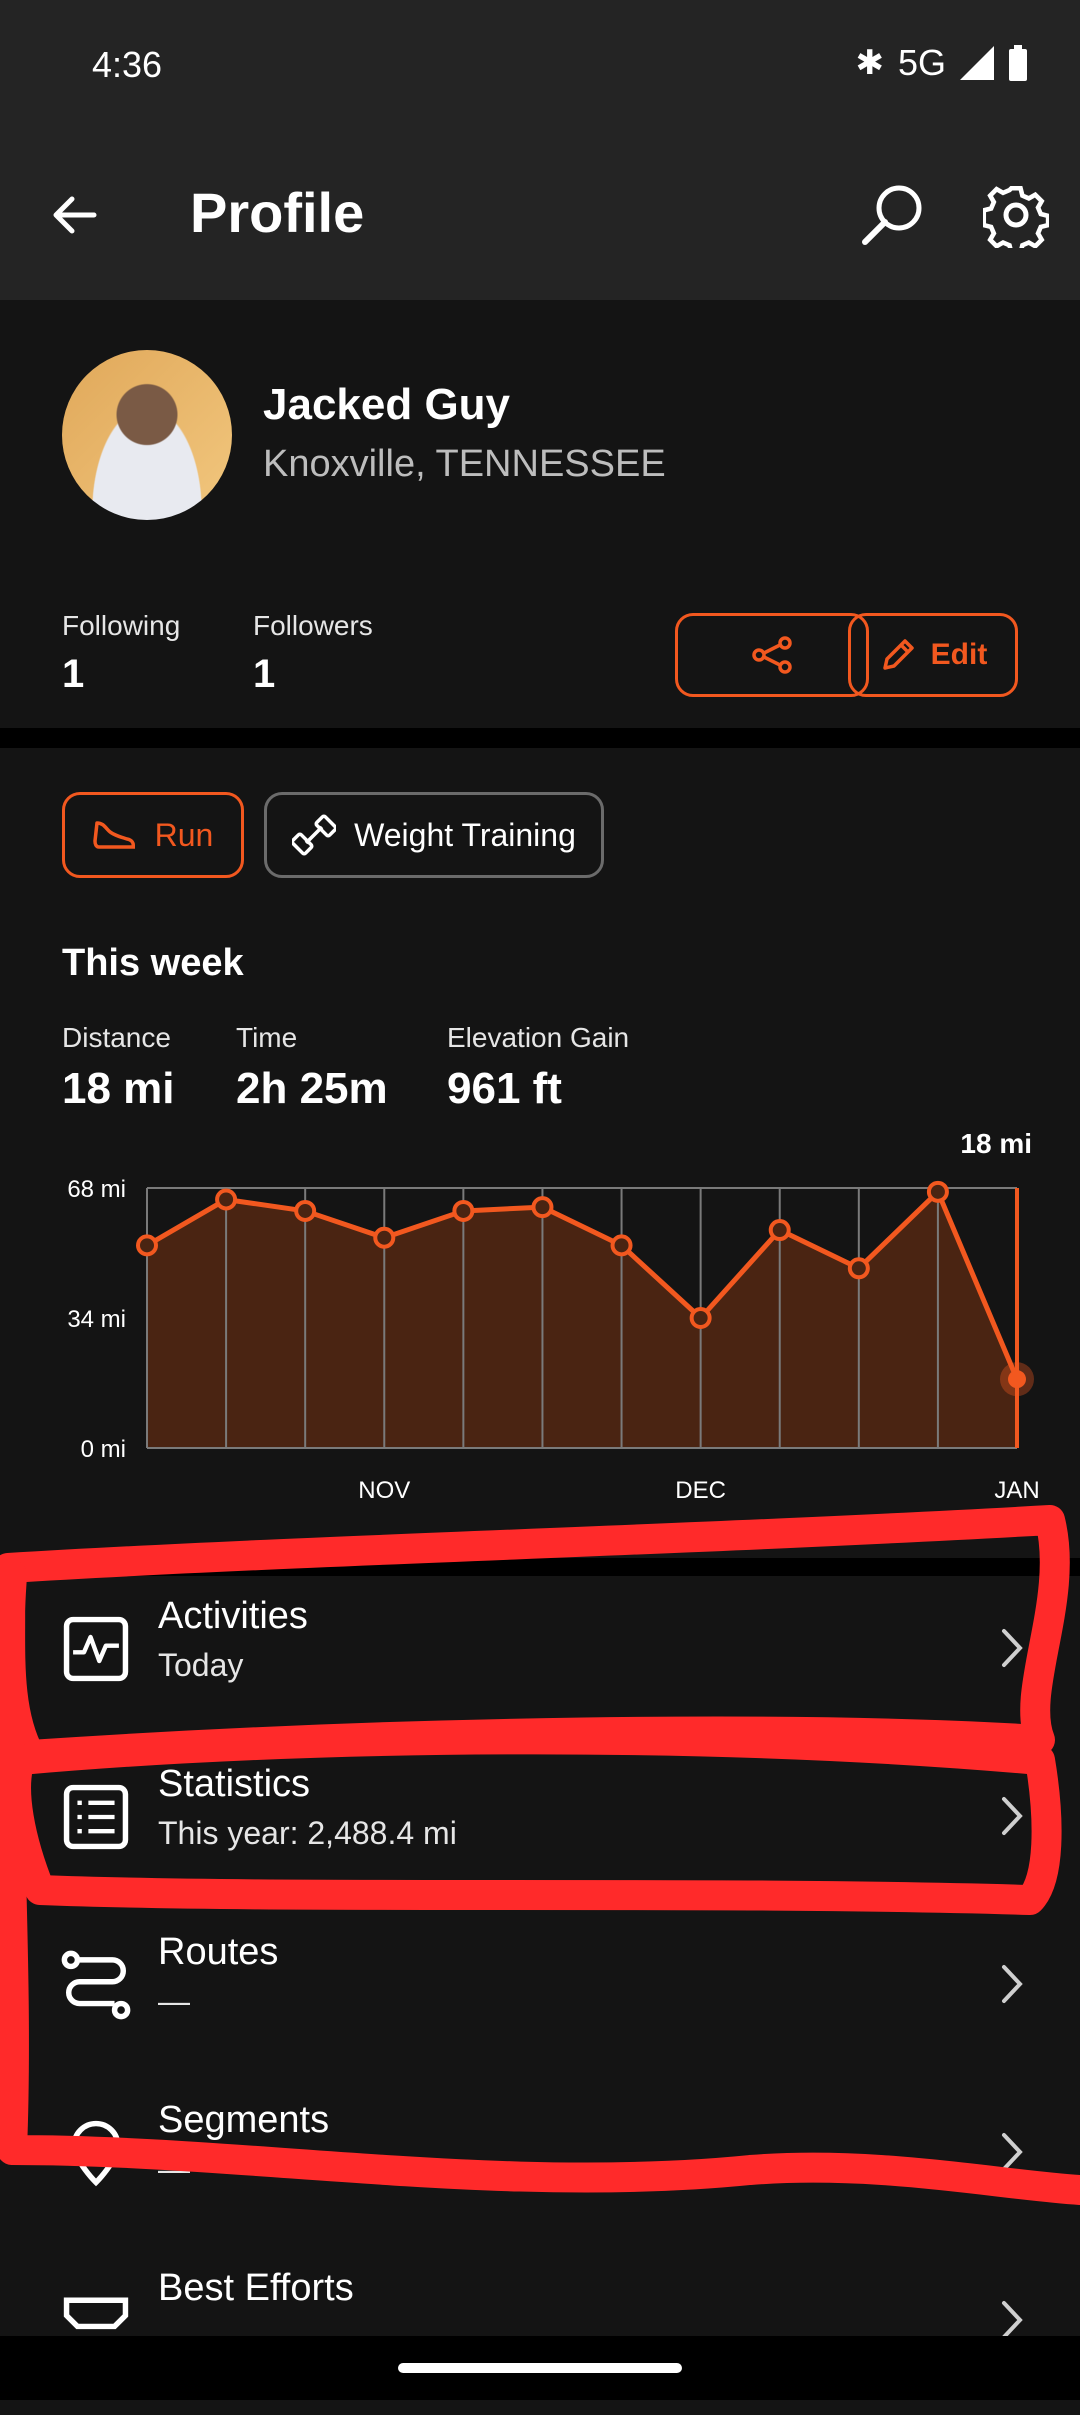 The width and height of the screenshot is (1080, 2415). I want to click on nav-item-title: Activities, so click(233, 1616).